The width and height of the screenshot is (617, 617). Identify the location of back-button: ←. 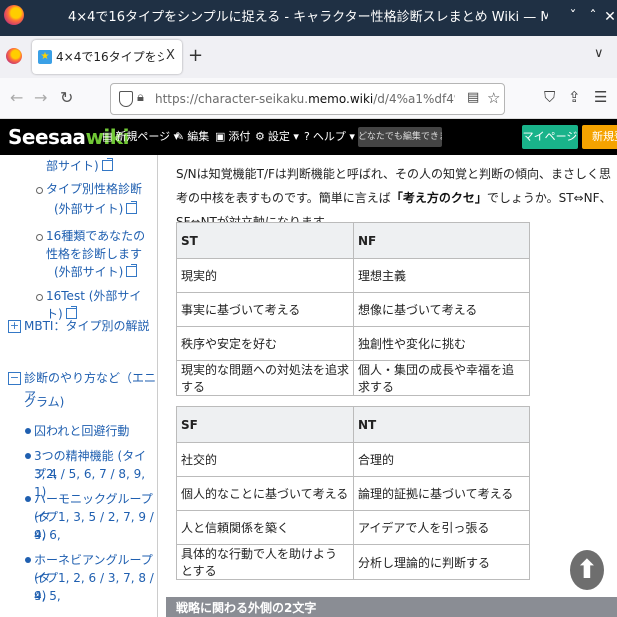
(16, 98).